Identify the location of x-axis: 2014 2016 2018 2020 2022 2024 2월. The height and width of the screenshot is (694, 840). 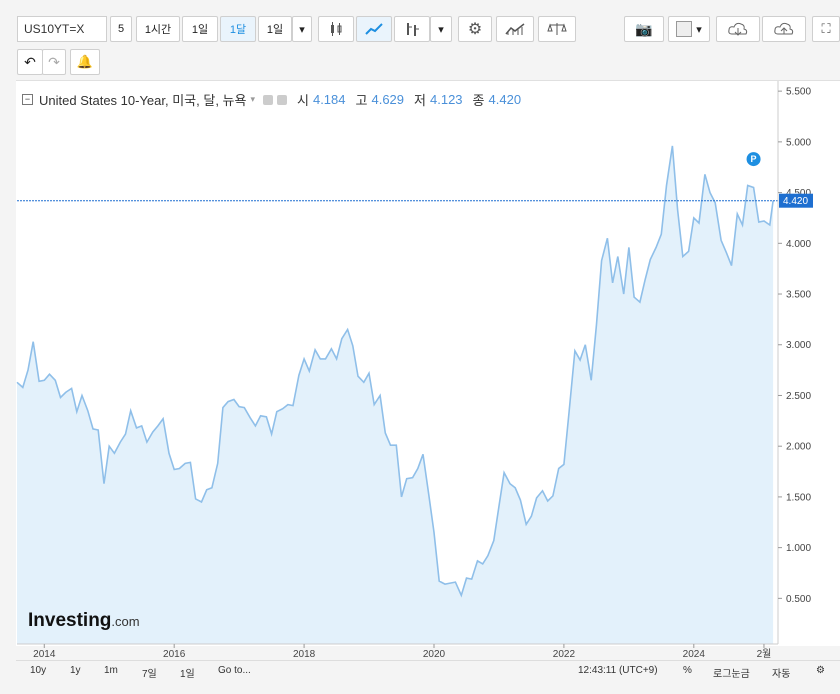
(397, 651).